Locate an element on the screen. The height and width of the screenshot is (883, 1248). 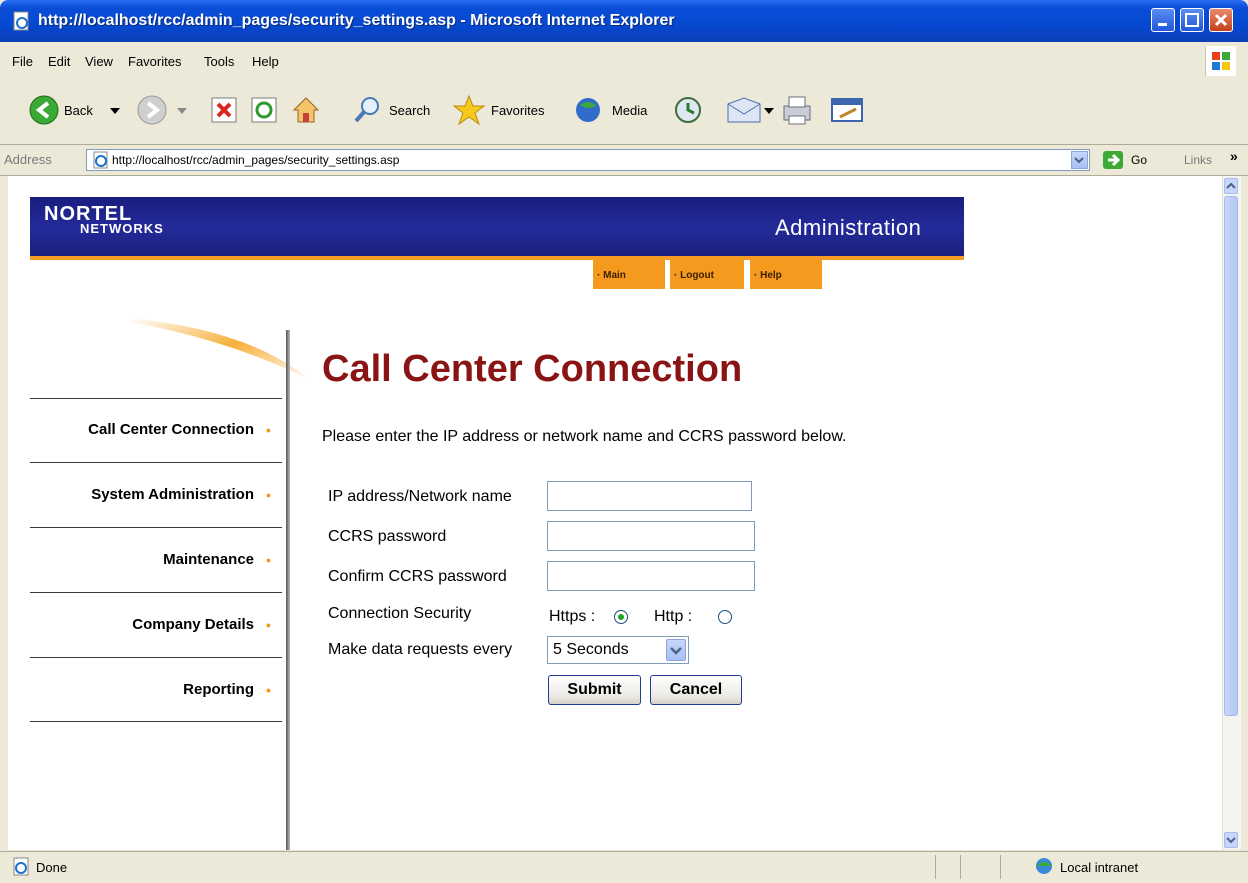
sidebar-item-company-details: Company Details is located at coordinates (134, 624).